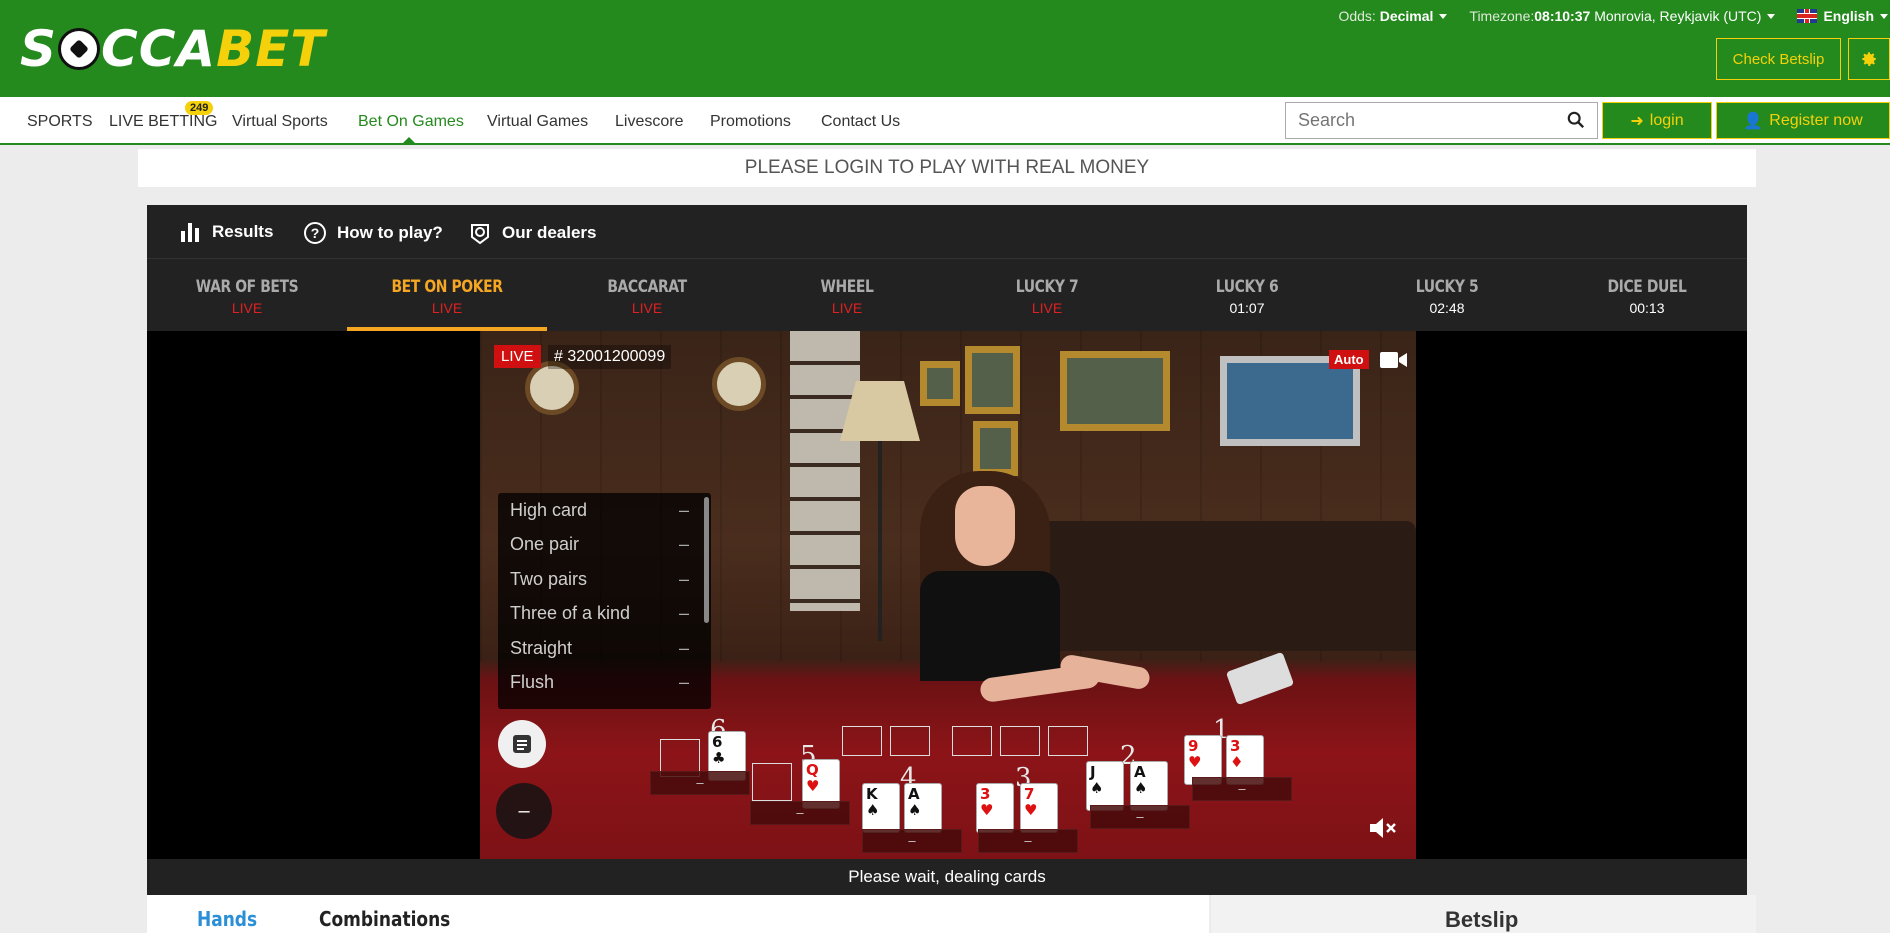 The image size is (1890, 933). What do you see at coordinates (1349, 359) in the screenshot?
I see `auto-quality-button: Auto` at bounding box center [1349, 359].